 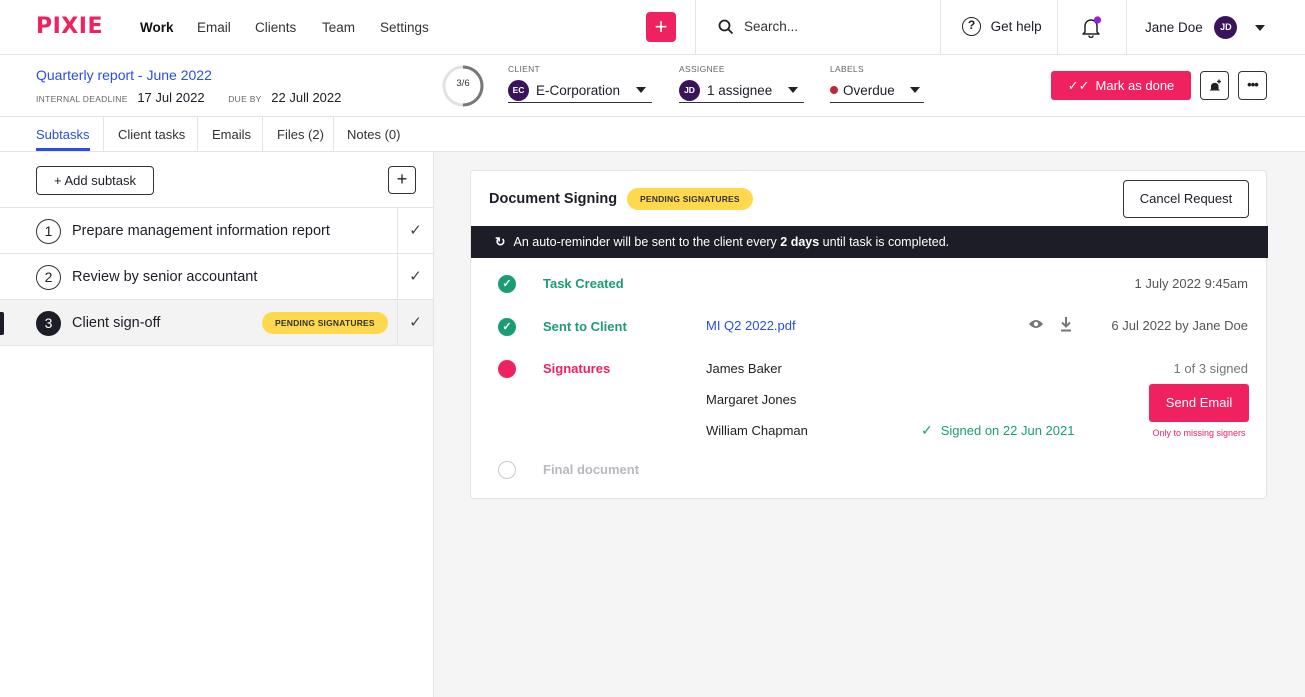 I want to click on internal-deadline-value: 17 Jul 2022, so click(x=171, y=97).